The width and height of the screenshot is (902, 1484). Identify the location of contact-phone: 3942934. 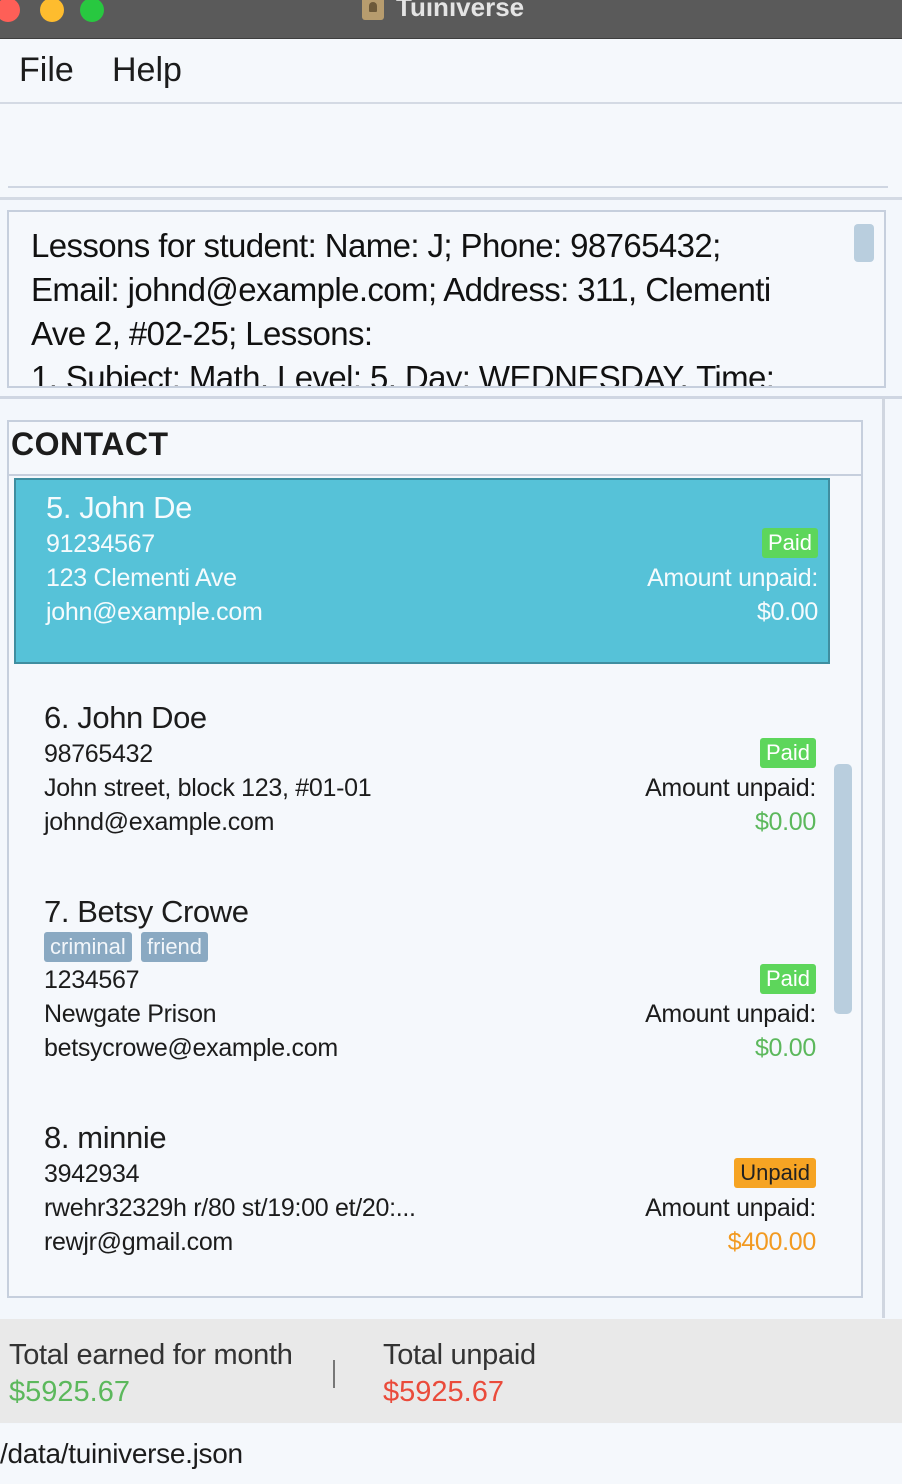
(92, 1174).